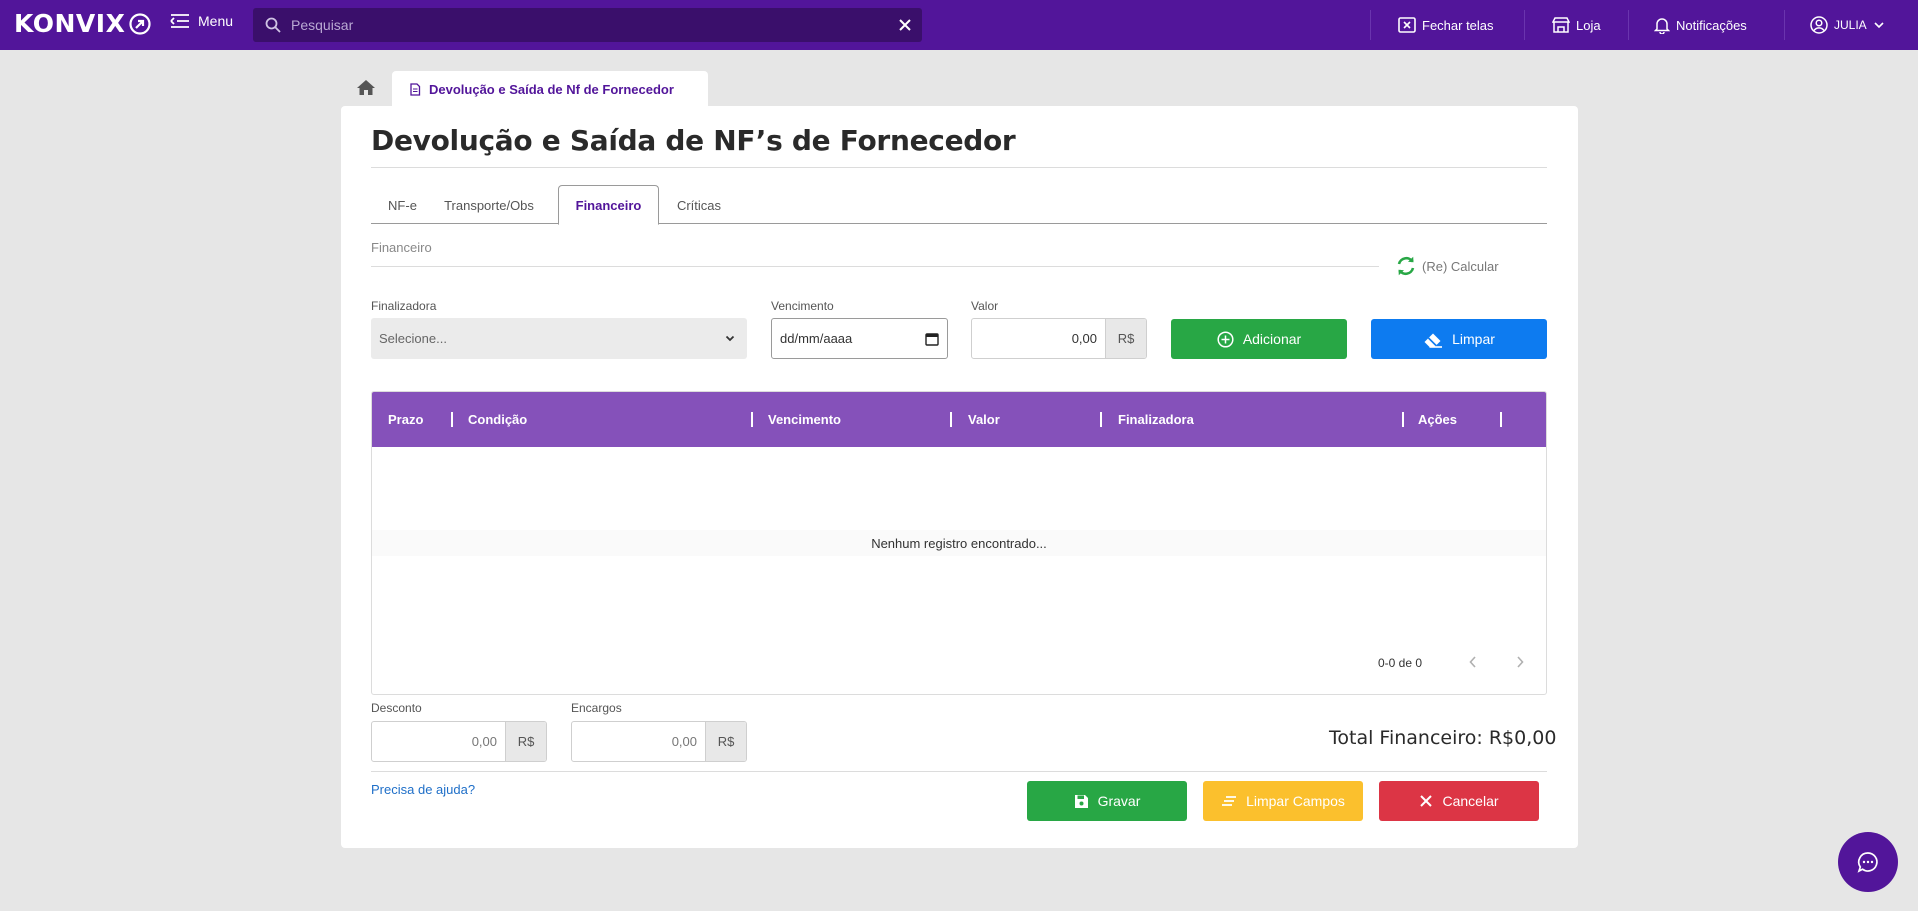  Describe the element at coordinates (932, 339) in the screenshot. I see `calendar-icon` at that location.